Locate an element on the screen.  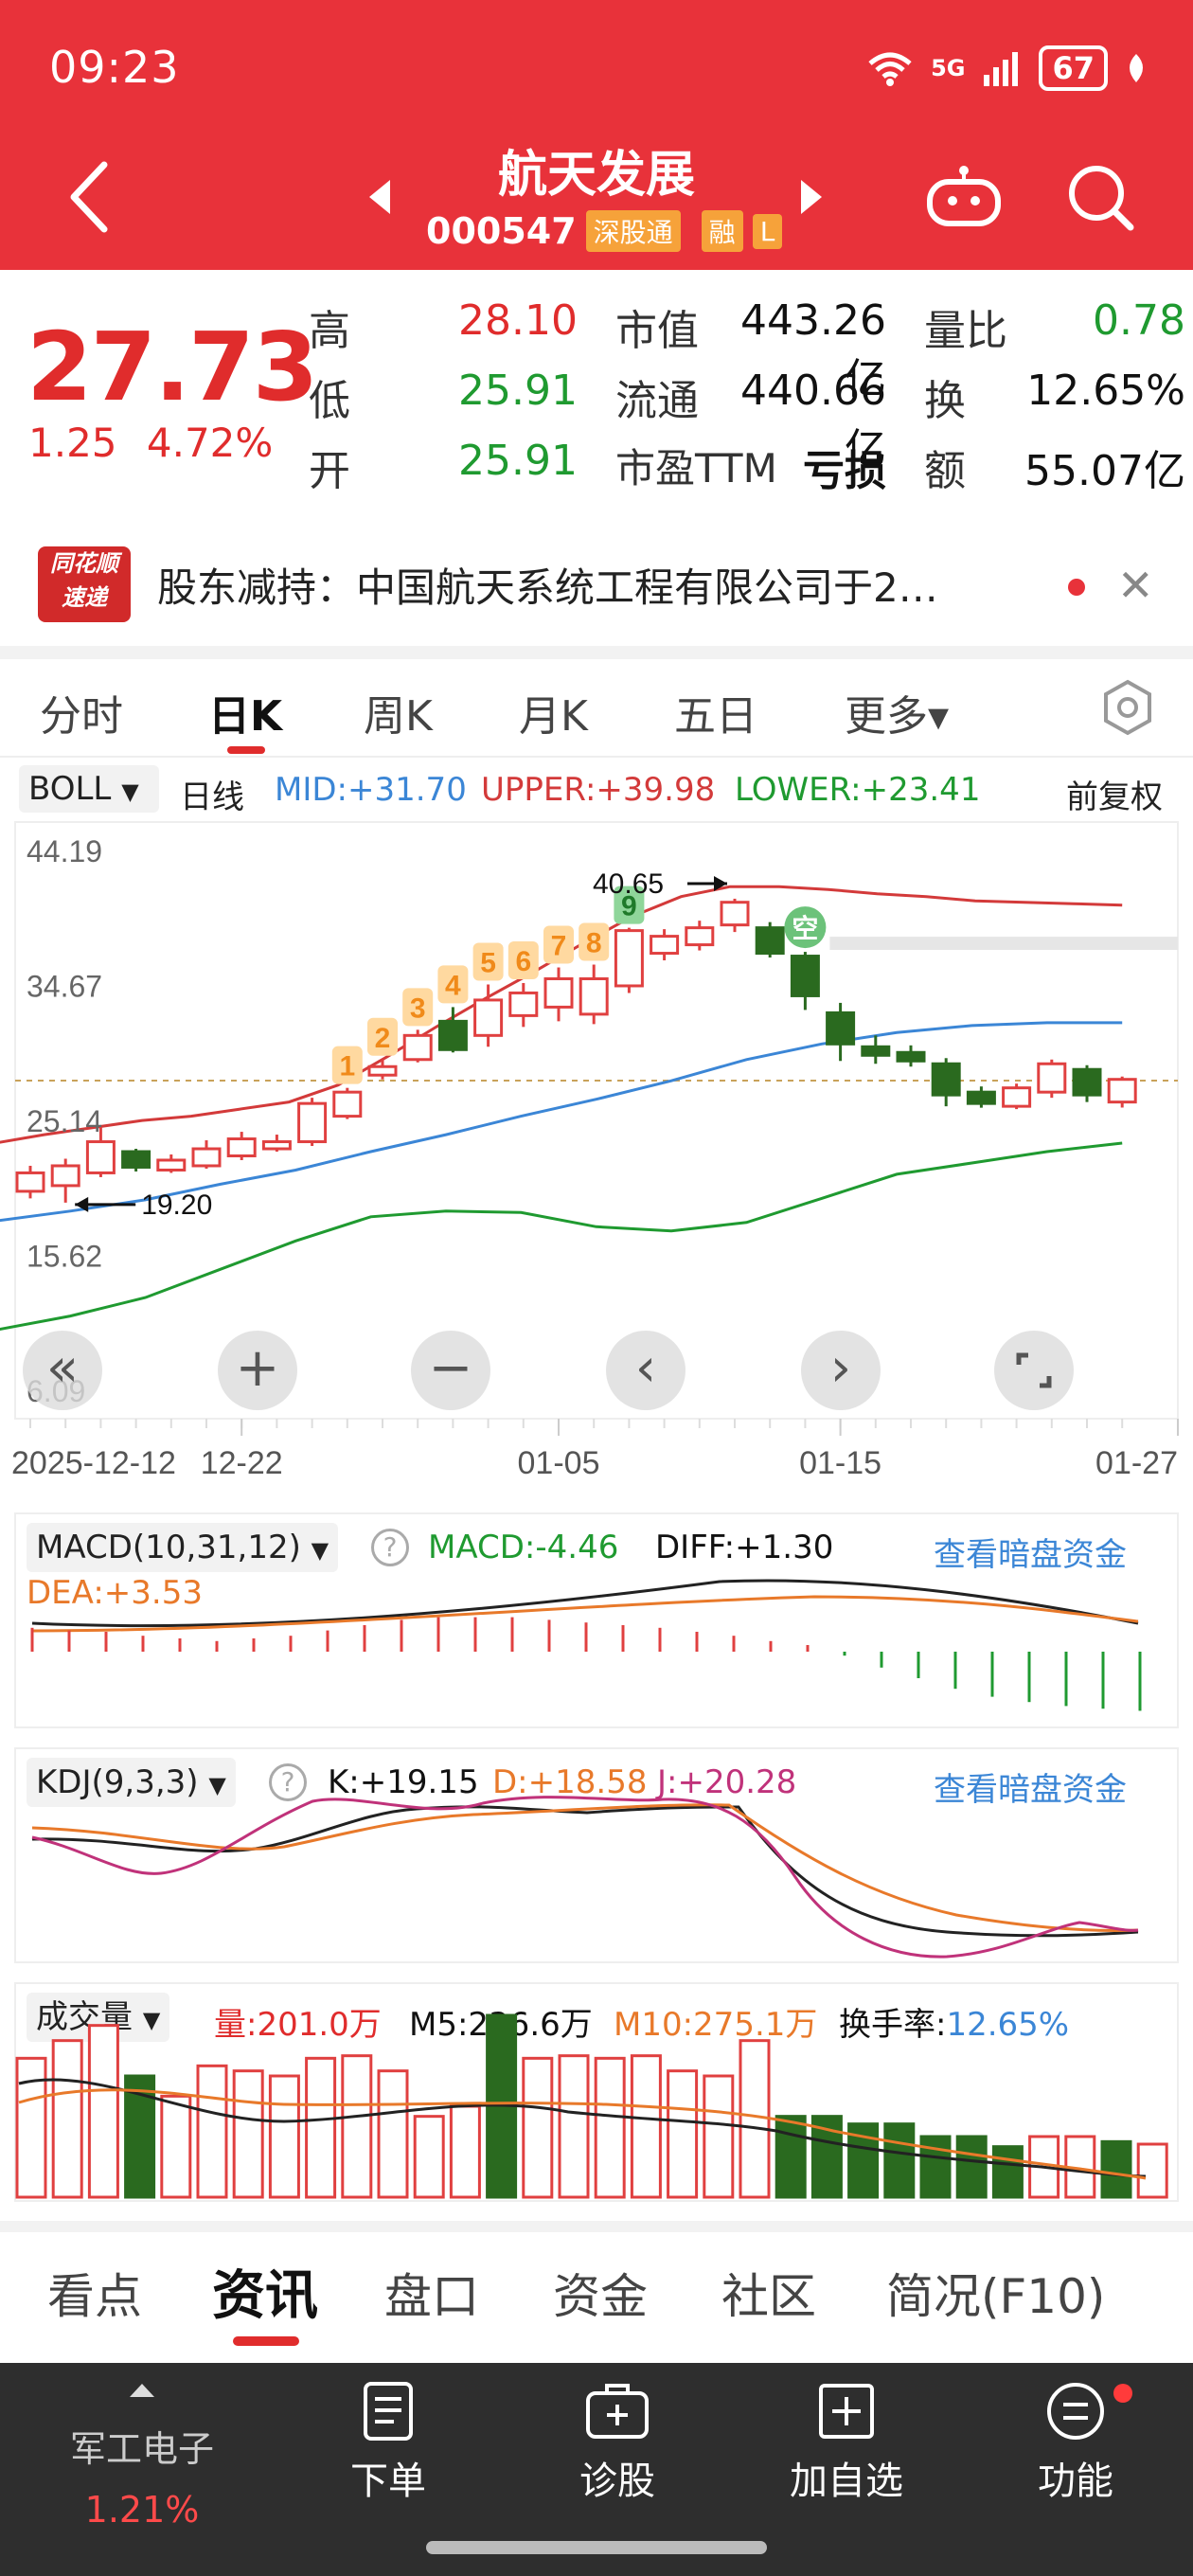
close-icon: ✕ is located at coordinates (1135, 585).